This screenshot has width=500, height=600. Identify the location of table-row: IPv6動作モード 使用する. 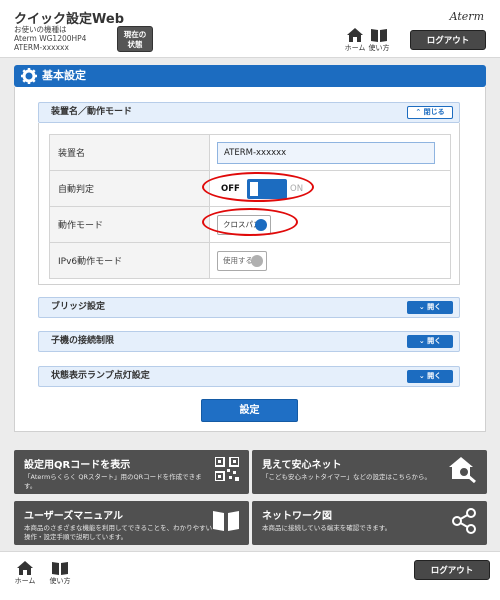
(250, 260).